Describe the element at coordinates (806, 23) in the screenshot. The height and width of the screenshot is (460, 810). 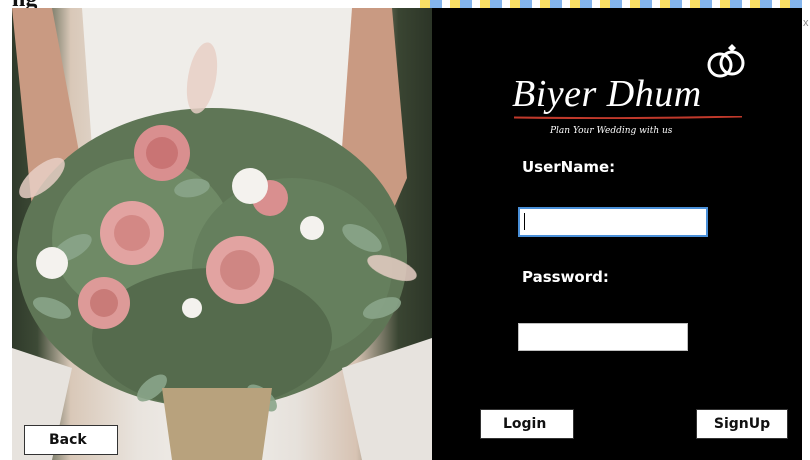
I see `close-icon: x` at that location.